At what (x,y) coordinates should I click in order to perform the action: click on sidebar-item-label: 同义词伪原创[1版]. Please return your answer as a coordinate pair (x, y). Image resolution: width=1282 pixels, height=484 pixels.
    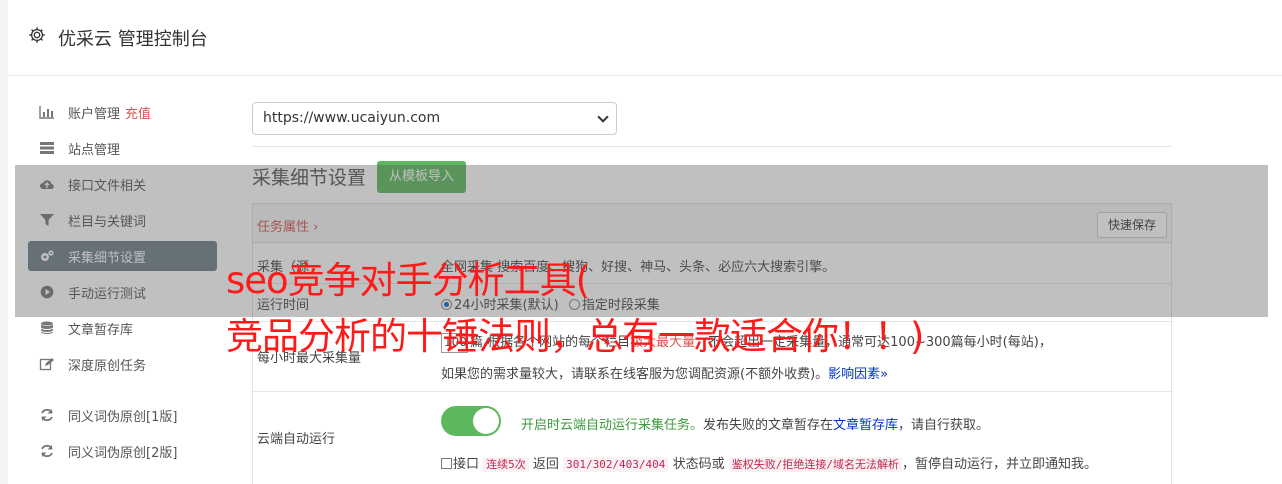
    Looking at the image, I should click on (123, 417).